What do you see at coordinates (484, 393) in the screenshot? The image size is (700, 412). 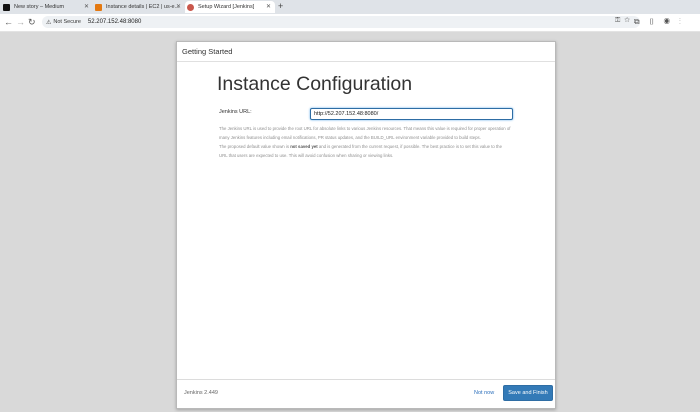 I see `not-now-button: Not now` at bounding box center [484, 393].